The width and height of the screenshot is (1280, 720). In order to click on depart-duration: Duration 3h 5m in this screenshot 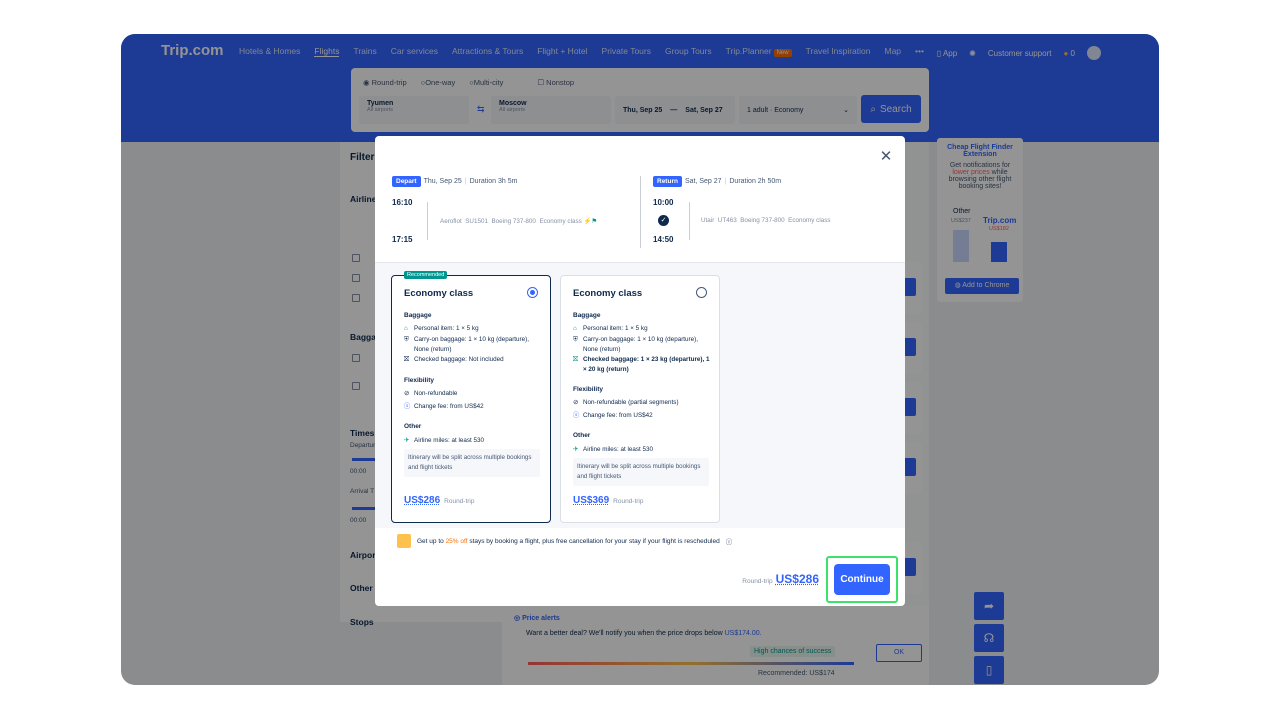, I will do `click(493, 181)`.